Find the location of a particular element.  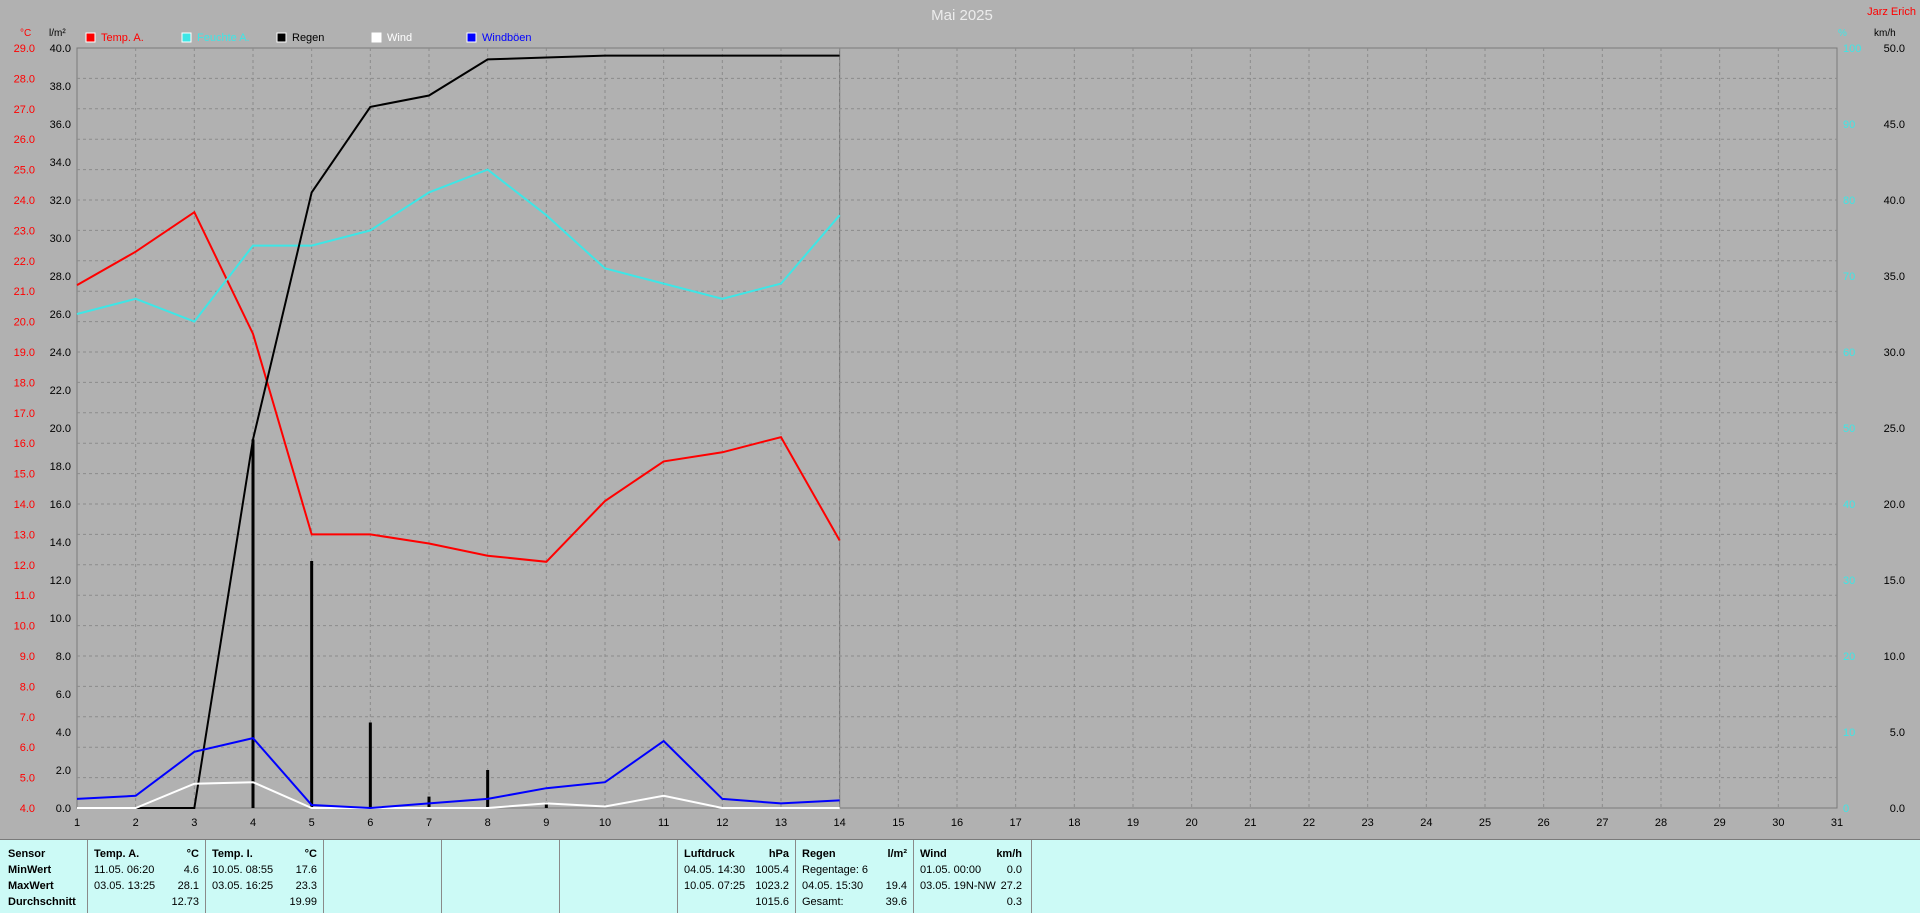

temp-tick-label: 4.0 is located at coordinates (27, 809).